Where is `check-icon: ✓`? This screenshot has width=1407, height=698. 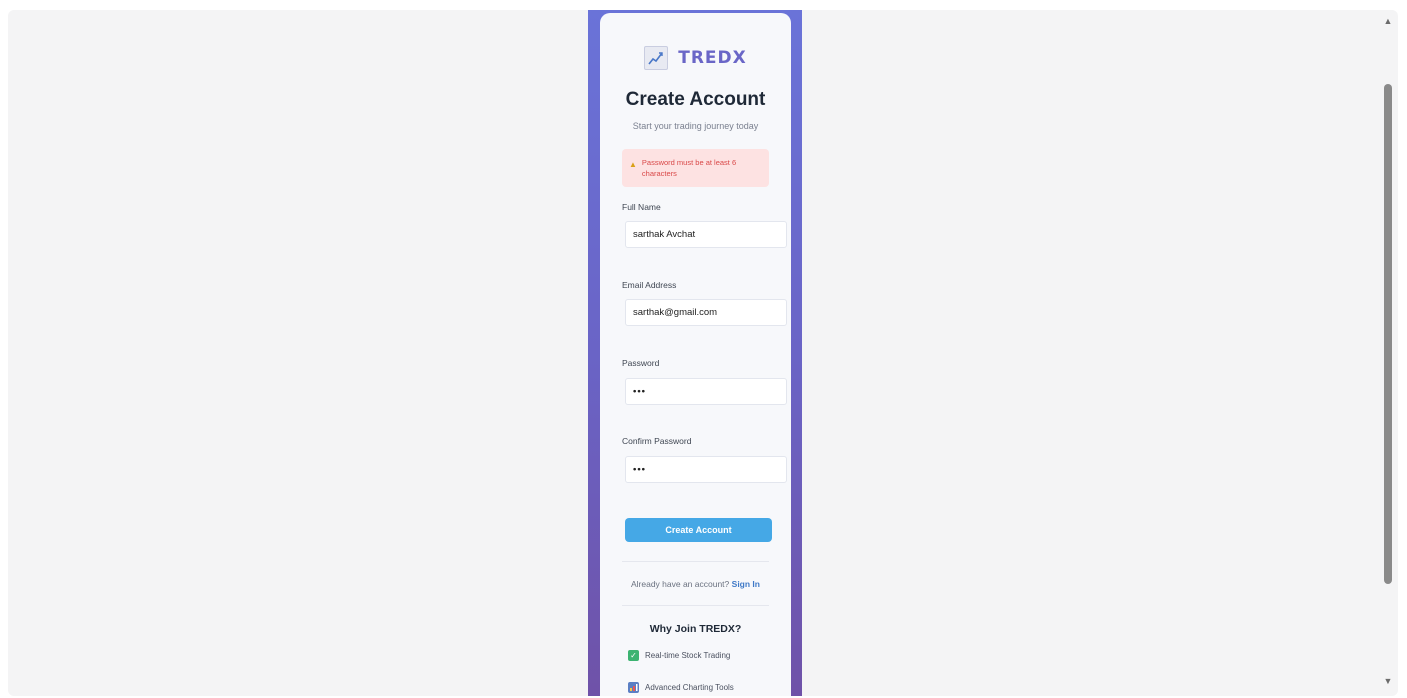
check-icon: ✓ is located at coordinates (633, 655).